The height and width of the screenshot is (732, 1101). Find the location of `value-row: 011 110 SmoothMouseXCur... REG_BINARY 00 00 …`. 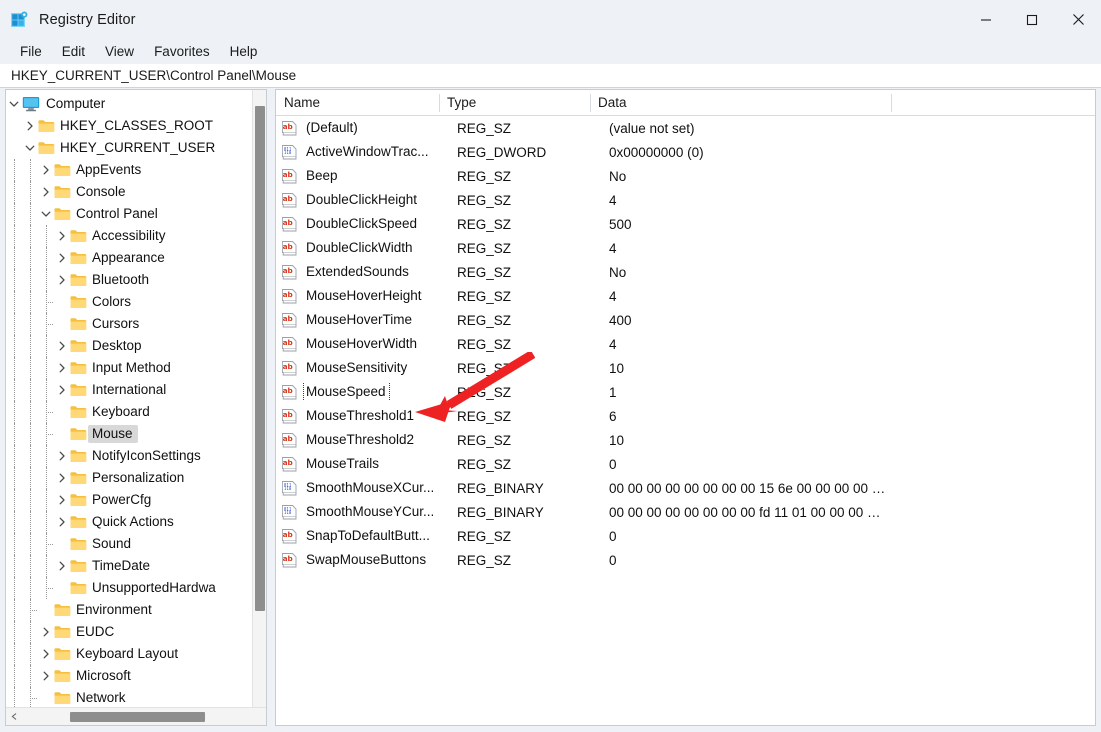

value-row: 011 110 SmoothMouseXCur... REG_BINARY 00 00 … is located at coordinates (685, 488).